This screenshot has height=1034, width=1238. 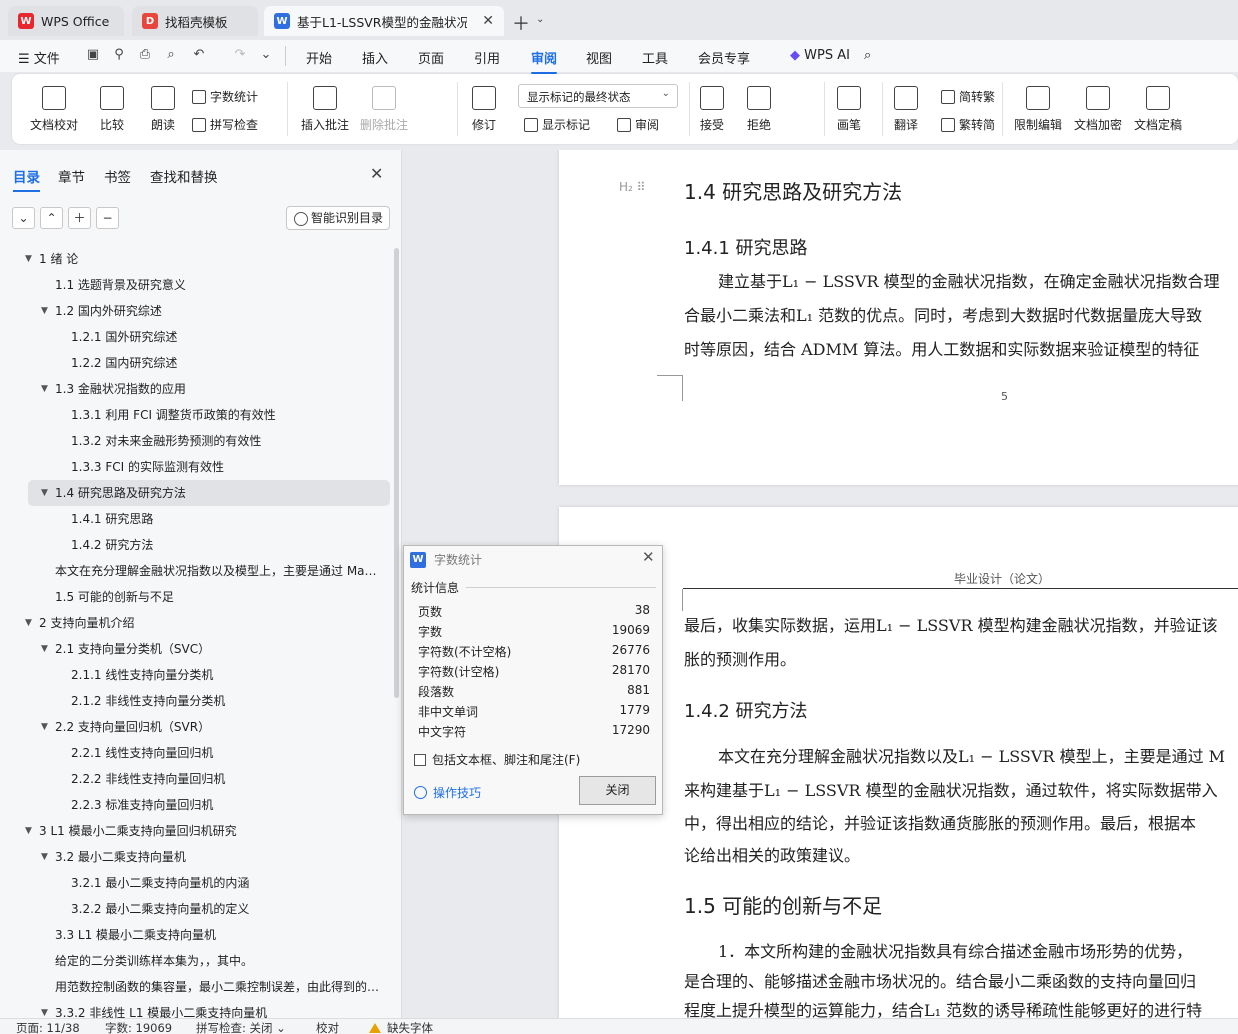 I want to click on menu-member: 会员专享, so click(x=724, y=57).